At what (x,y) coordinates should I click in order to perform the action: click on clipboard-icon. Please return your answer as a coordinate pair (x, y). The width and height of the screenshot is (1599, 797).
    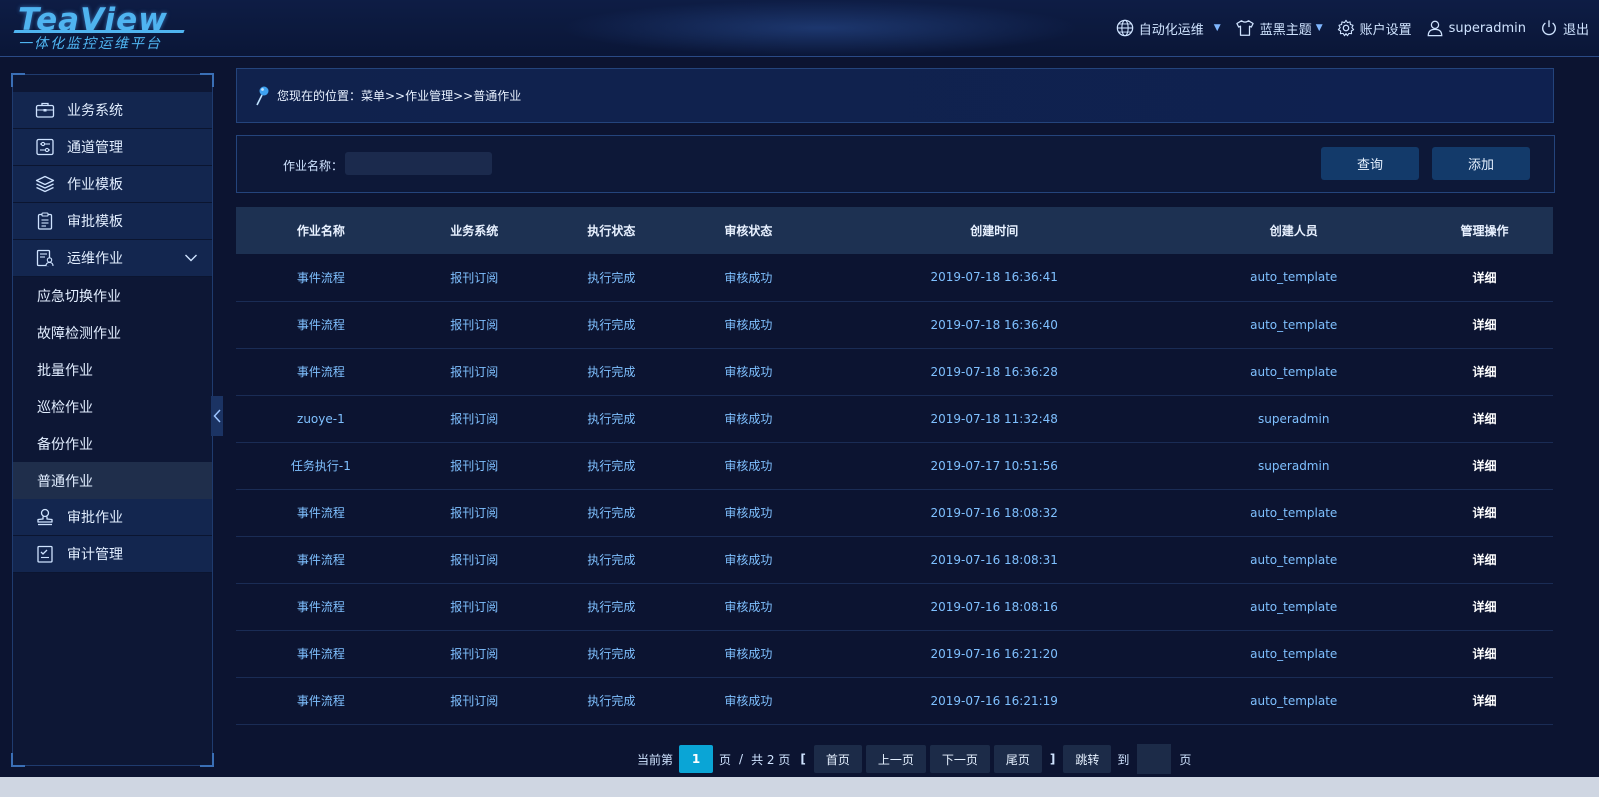
    Looking at the image, I should click on (45, 221).